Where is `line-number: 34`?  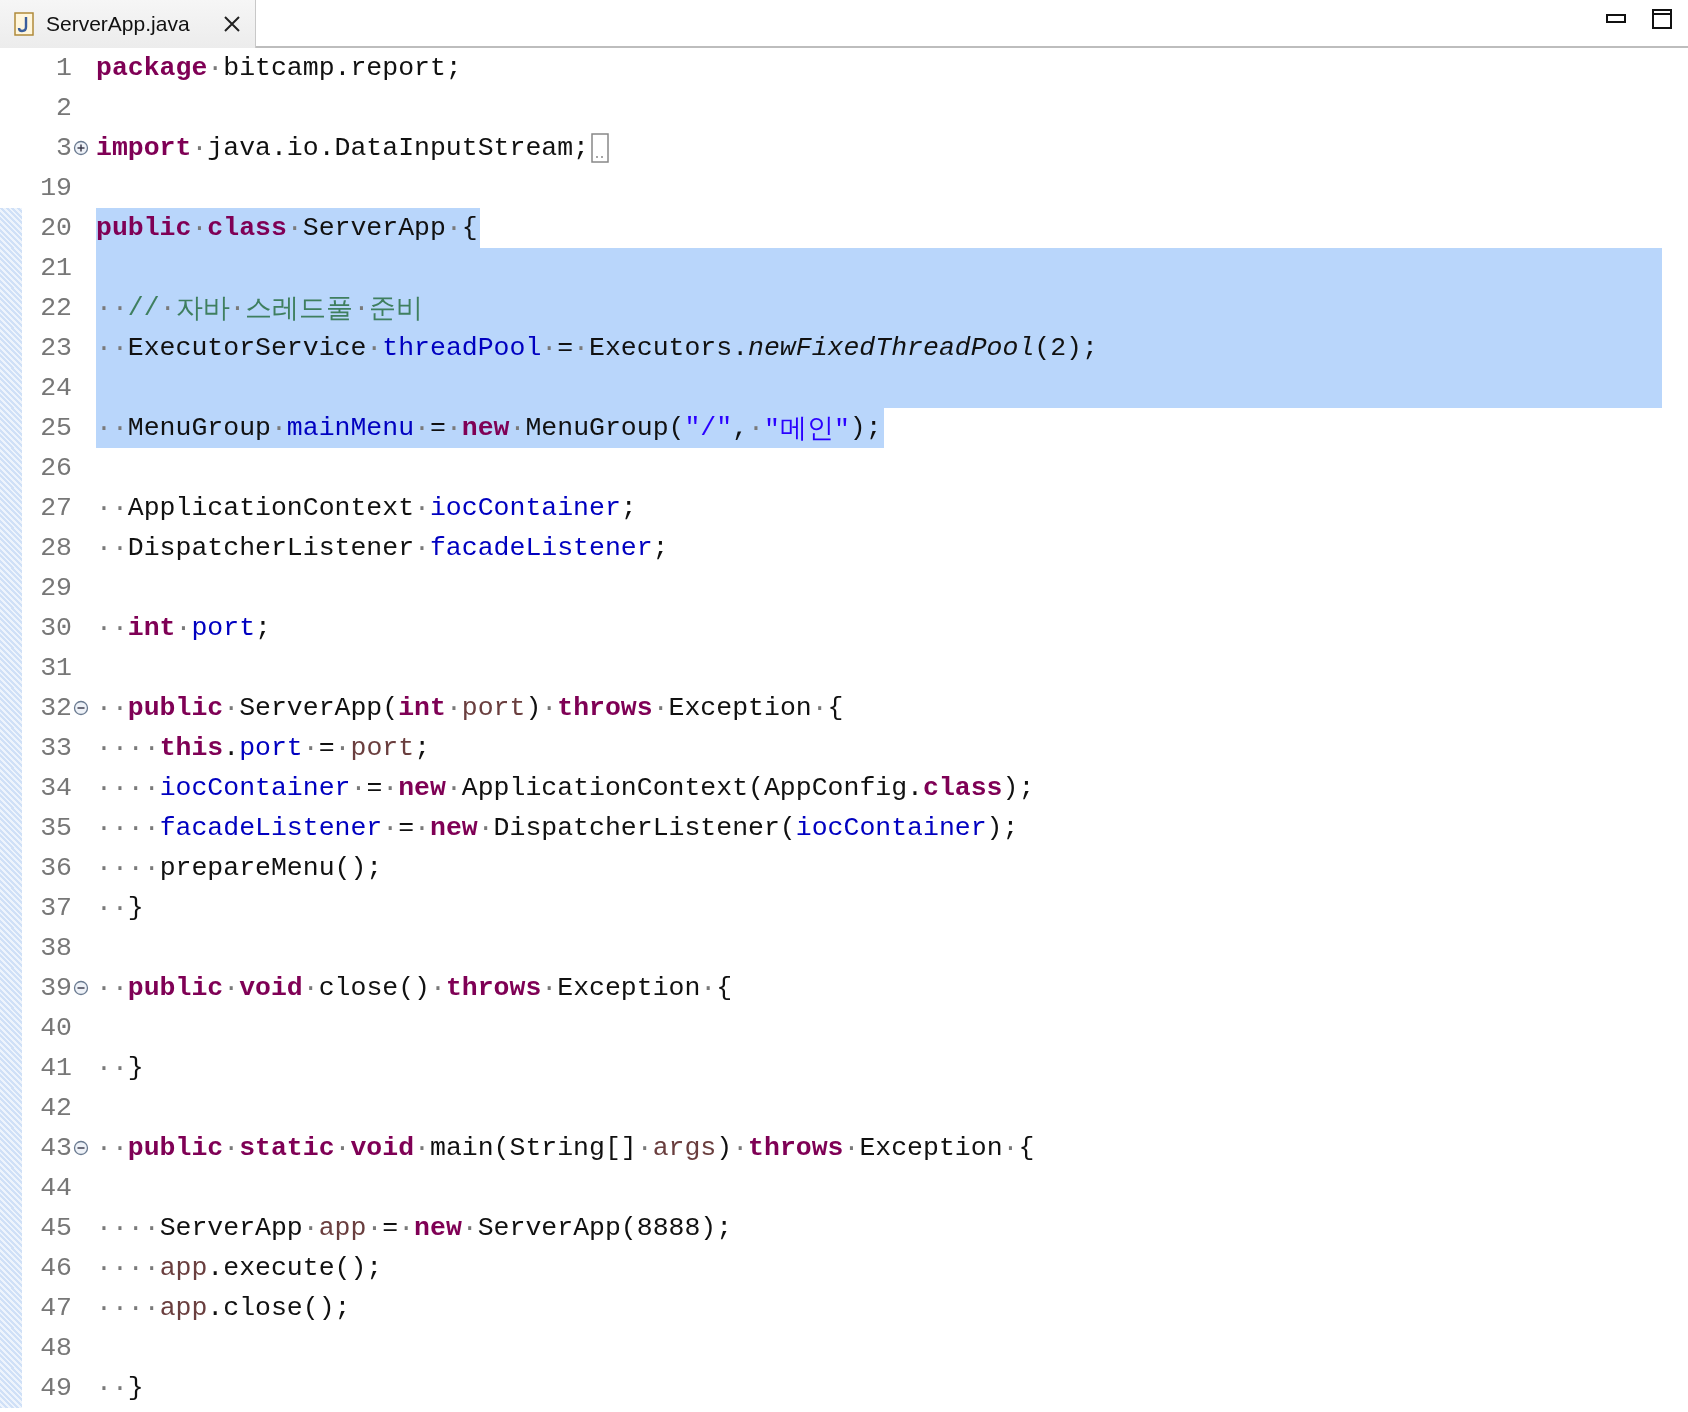 line-number: 34 is located at coordinates (55, 788).